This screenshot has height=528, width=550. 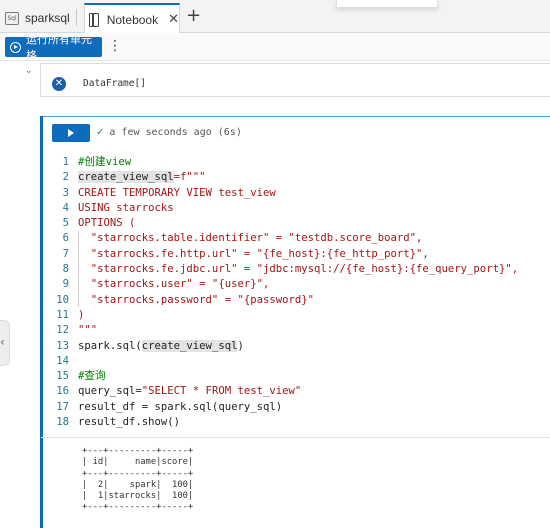 What do you see at coordinates (138, 484) in the screenshot?
I see `output-line: | 2| spark| 100|` at bounding box center [138, 484].